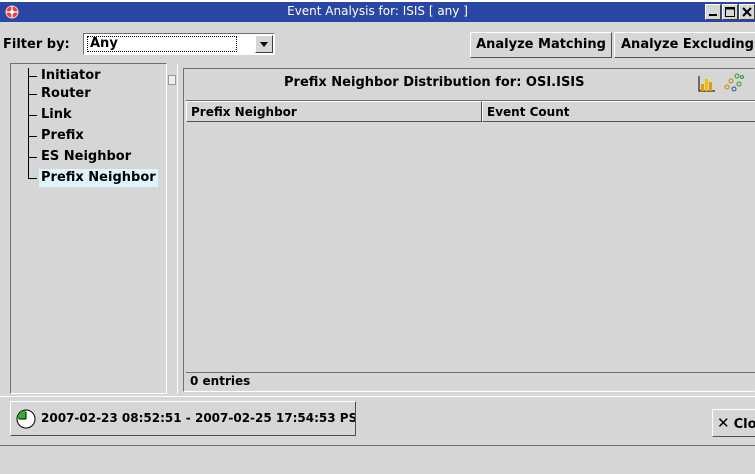 The width and height of the screenshot is (755, 474). I want to click on tree-item-label: Prefix, so click(62, 135).